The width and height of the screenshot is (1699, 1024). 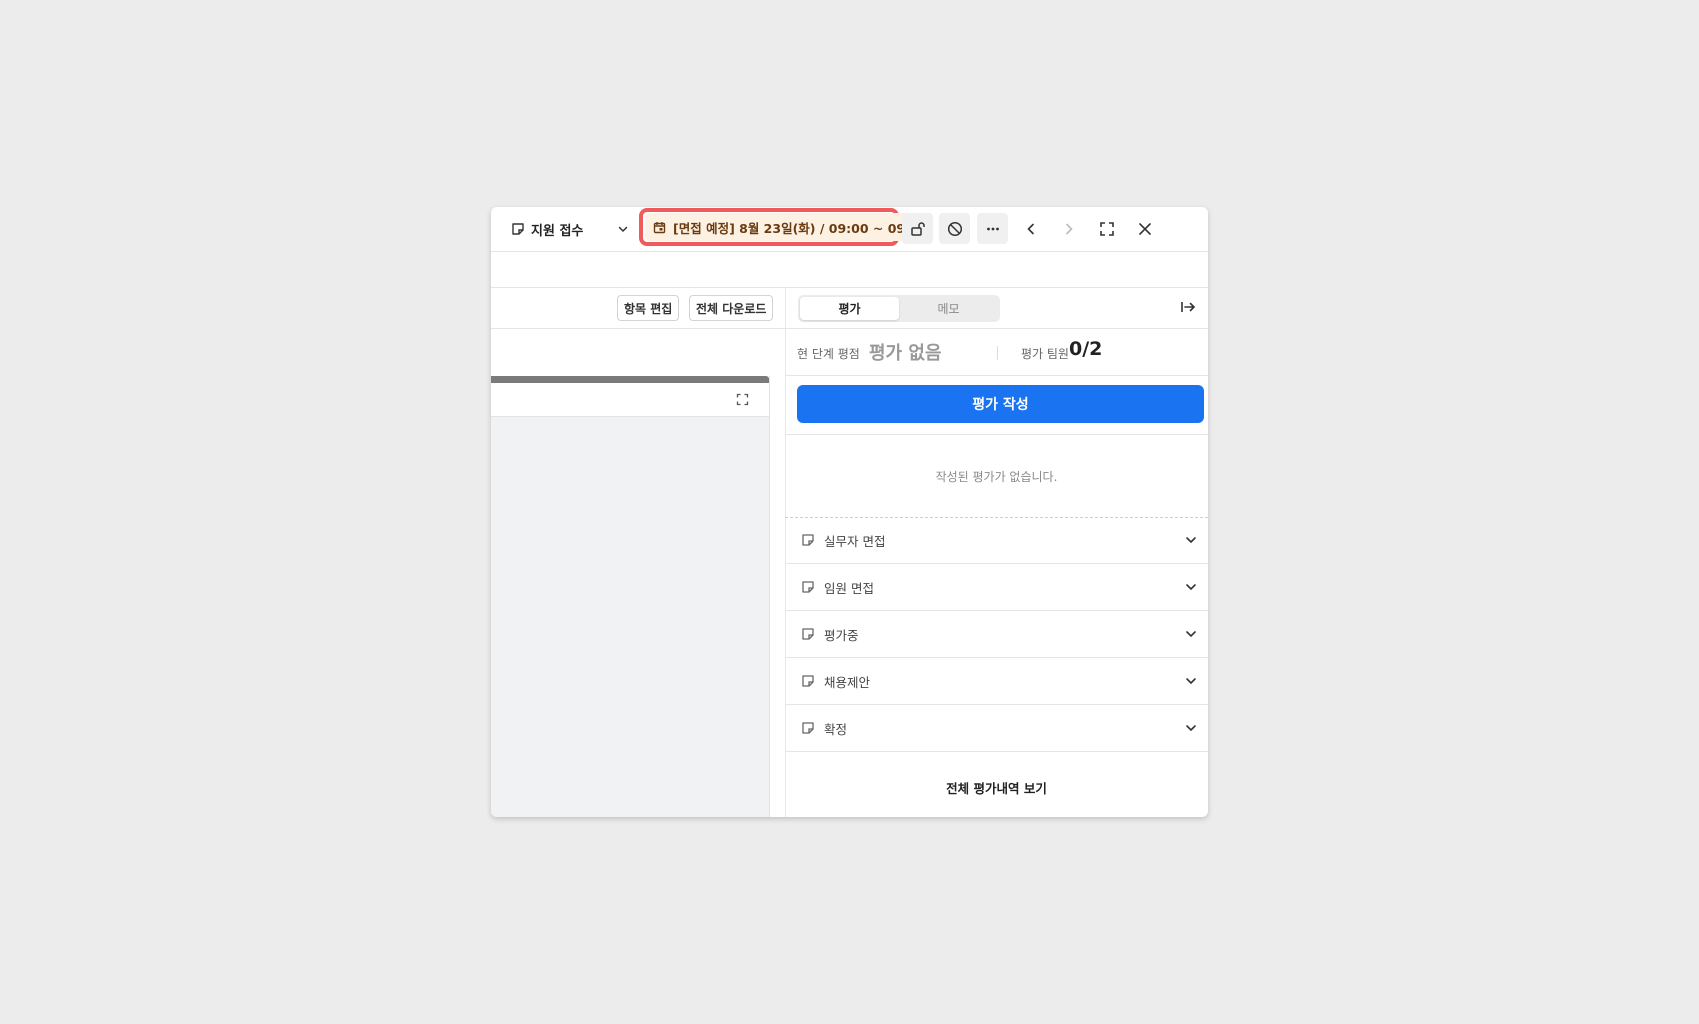 What do you see at coordinates (996, 681) in the screenshot?
I see `stage-item-offer: 채용제안` at bounding box center [996, 681].